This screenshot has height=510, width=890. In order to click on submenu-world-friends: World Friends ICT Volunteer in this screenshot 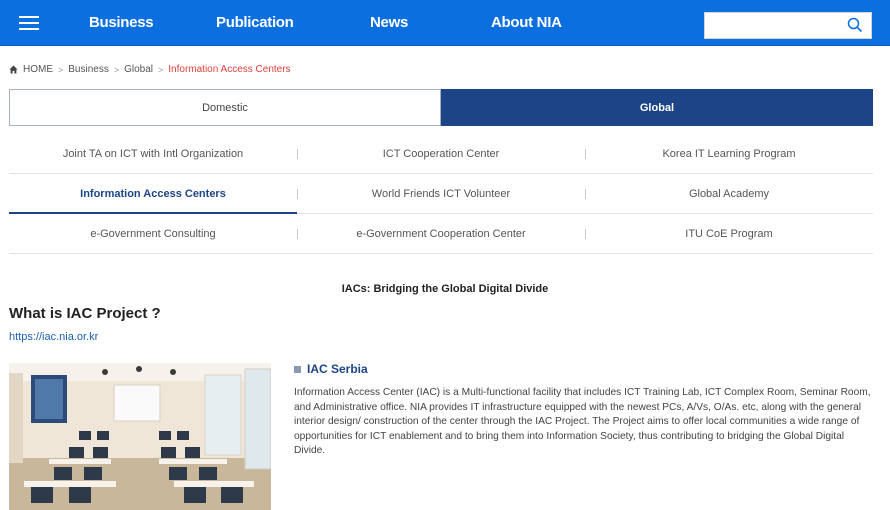, I will do `click(441, 193)`.